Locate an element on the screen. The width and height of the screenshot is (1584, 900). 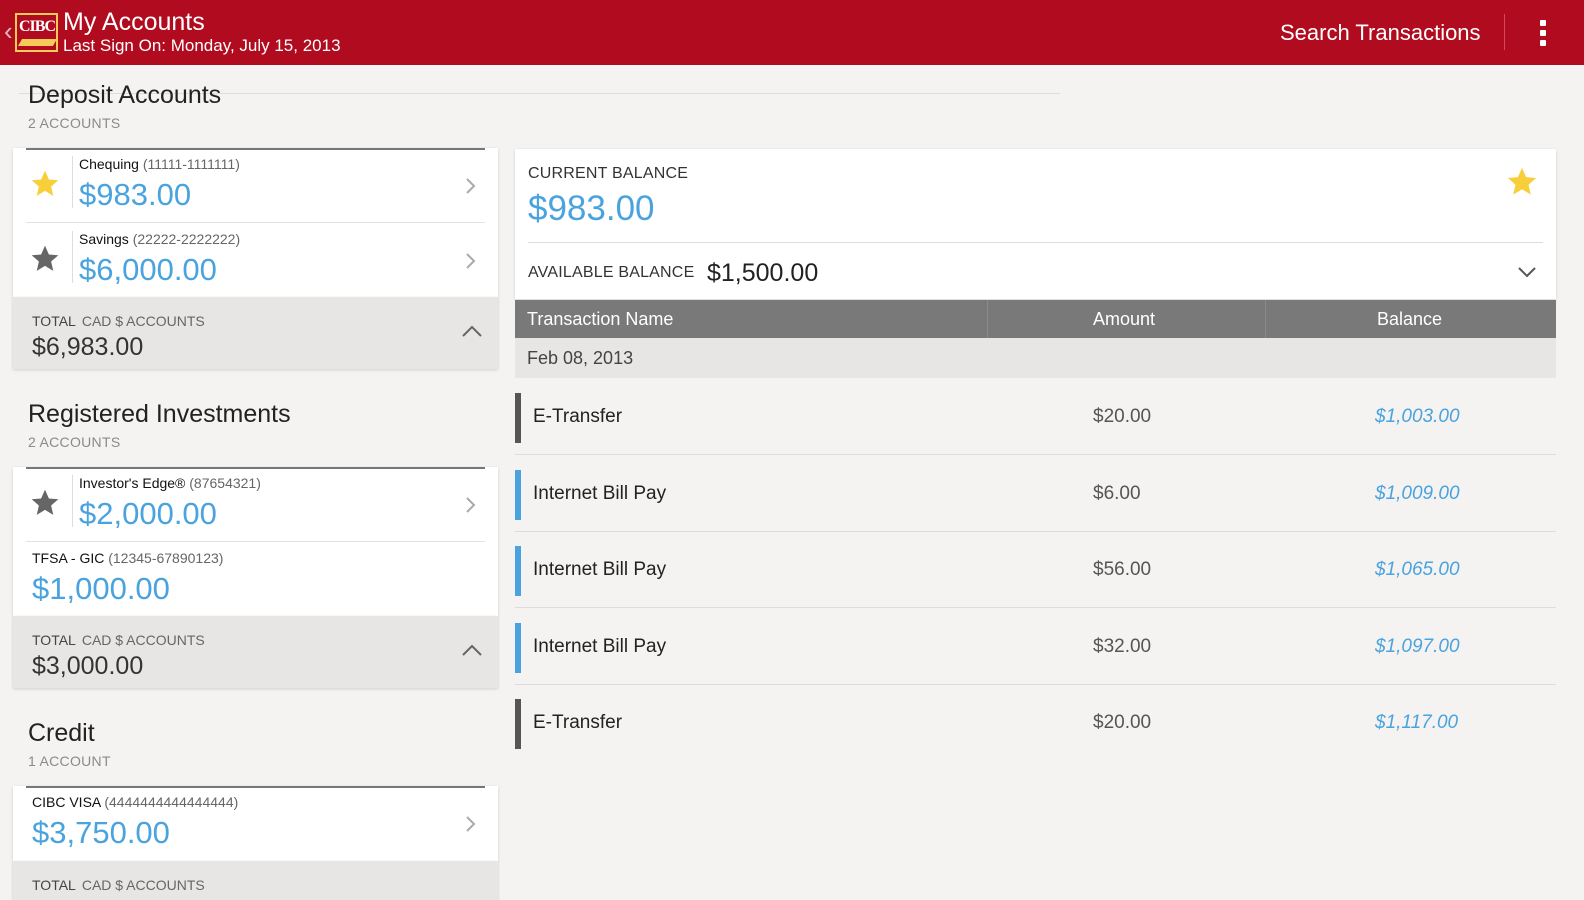
account-row-chequing: Chequing (11111-1111111) $983.00 is located at coordinates (255, 185).